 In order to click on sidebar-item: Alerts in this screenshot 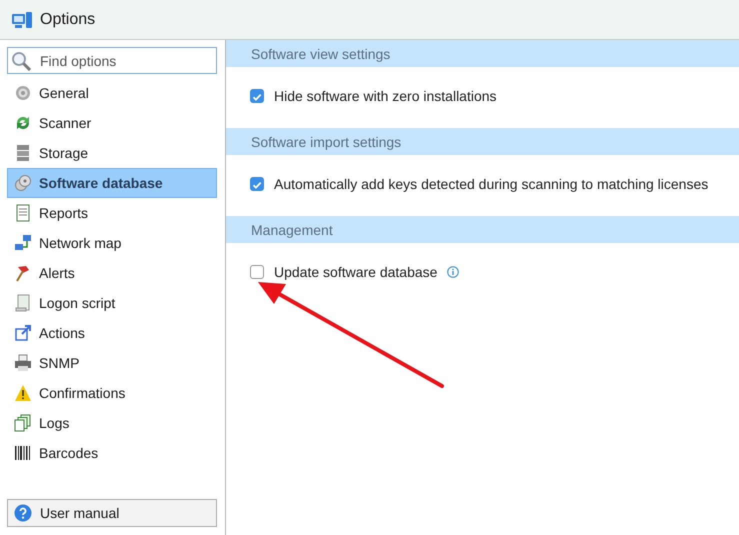, I will do `click(112, 273)`.